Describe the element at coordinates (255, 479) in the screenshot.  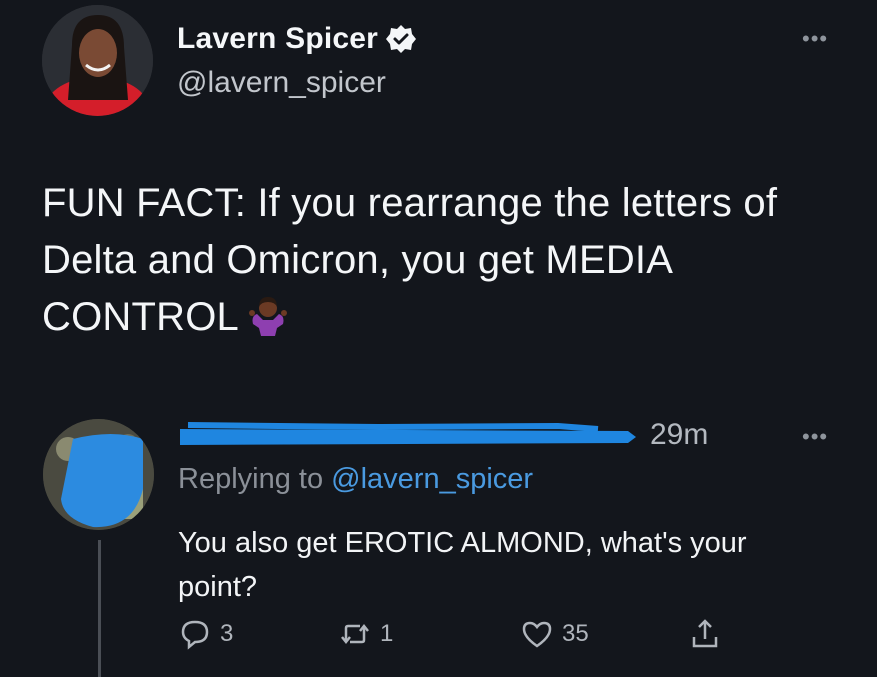
I see `replying-prefix: Replying to` at that location.